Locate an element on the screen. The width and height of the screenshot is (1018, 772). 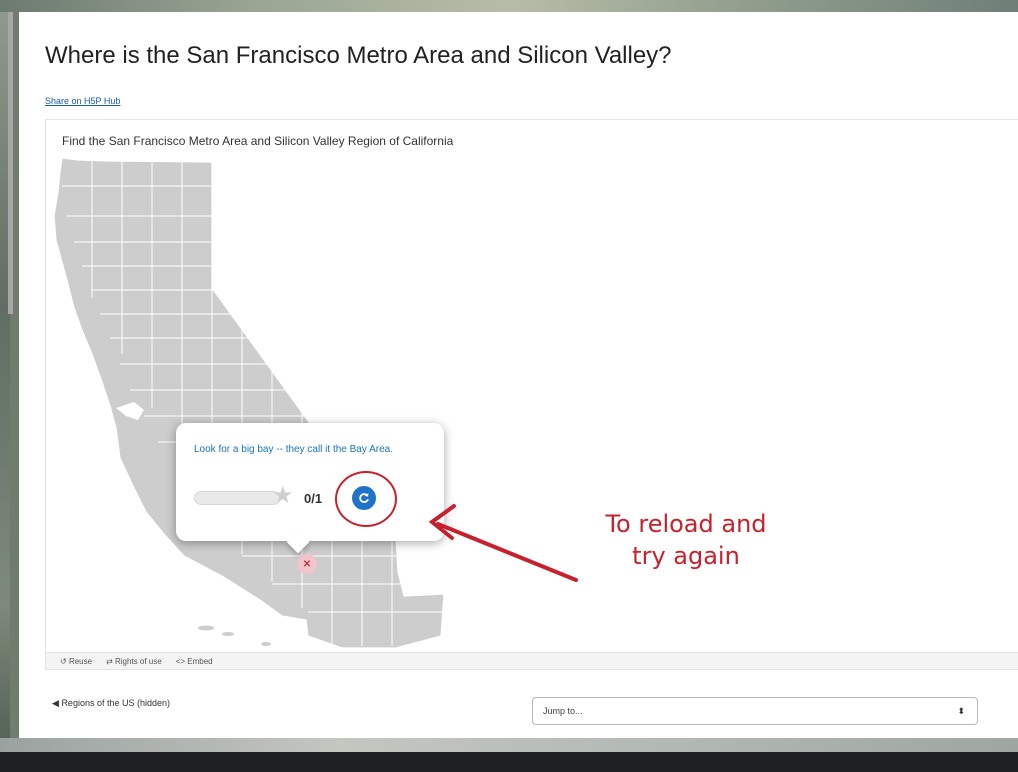
prev-activity-link: ◀ Regions of the US (hidden) is located at coordinates (111, 703).